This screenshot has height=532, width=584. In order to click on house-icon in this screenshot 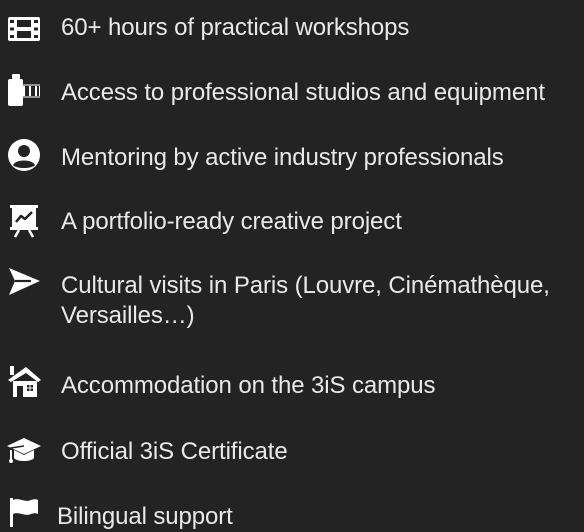, I will do `click(24, 381)`.